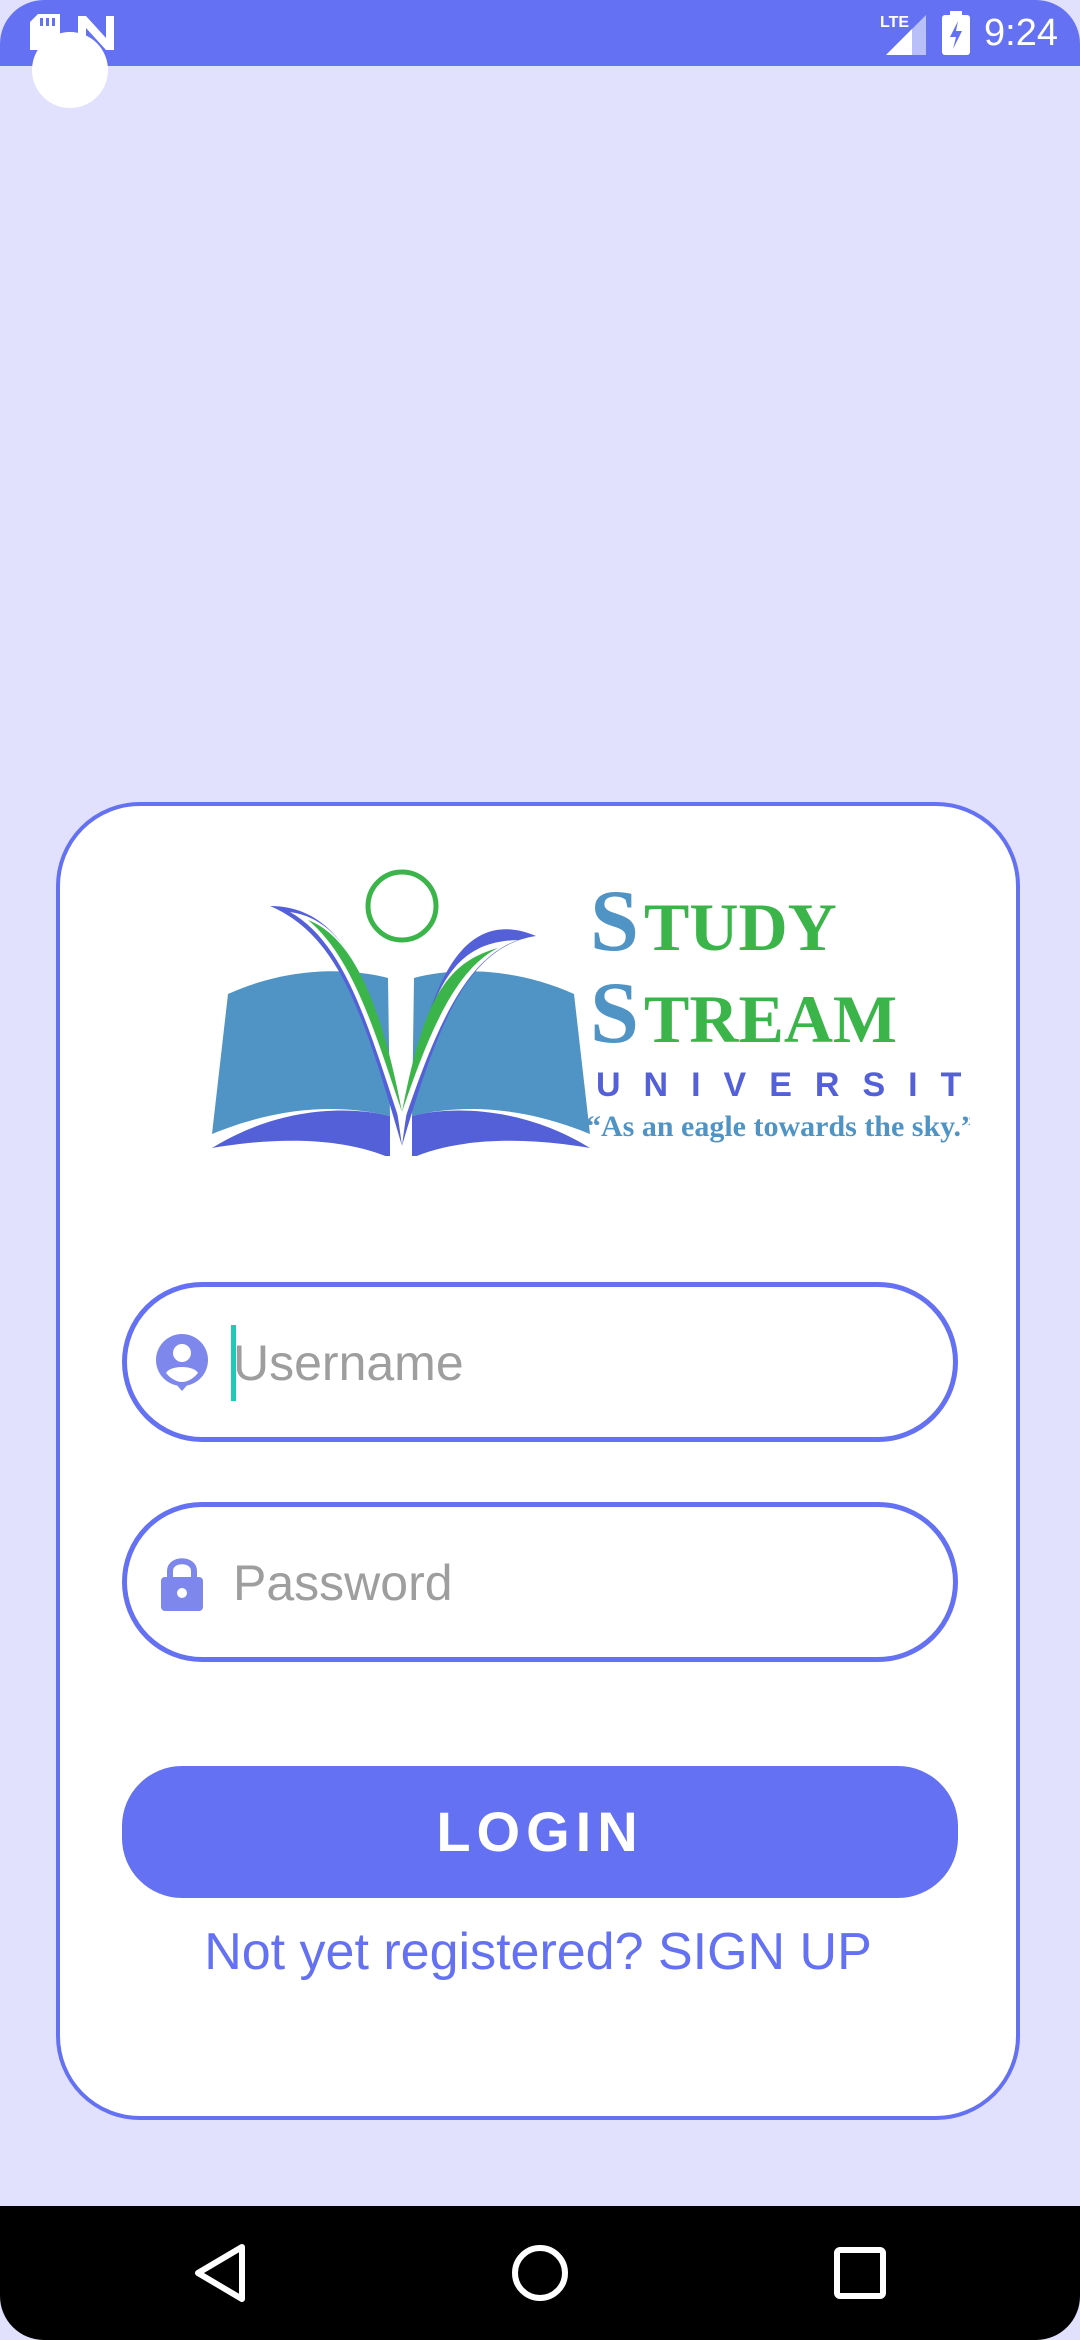 Image resolution: width=1080 pixels, height=2340 pixels. I want to click on navigation-bar, so click(540, 2273).